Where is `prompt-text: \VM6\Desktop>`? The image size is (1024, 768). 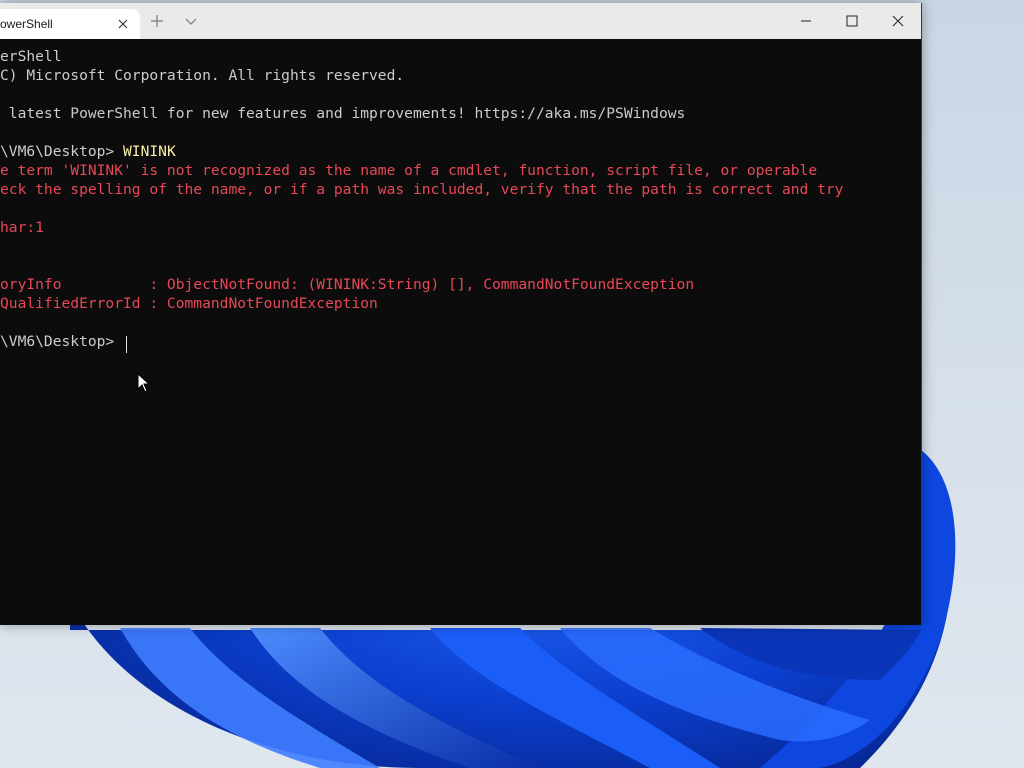 prompt-text: \VM6\Desktop> is located at coordinates (62, 151).